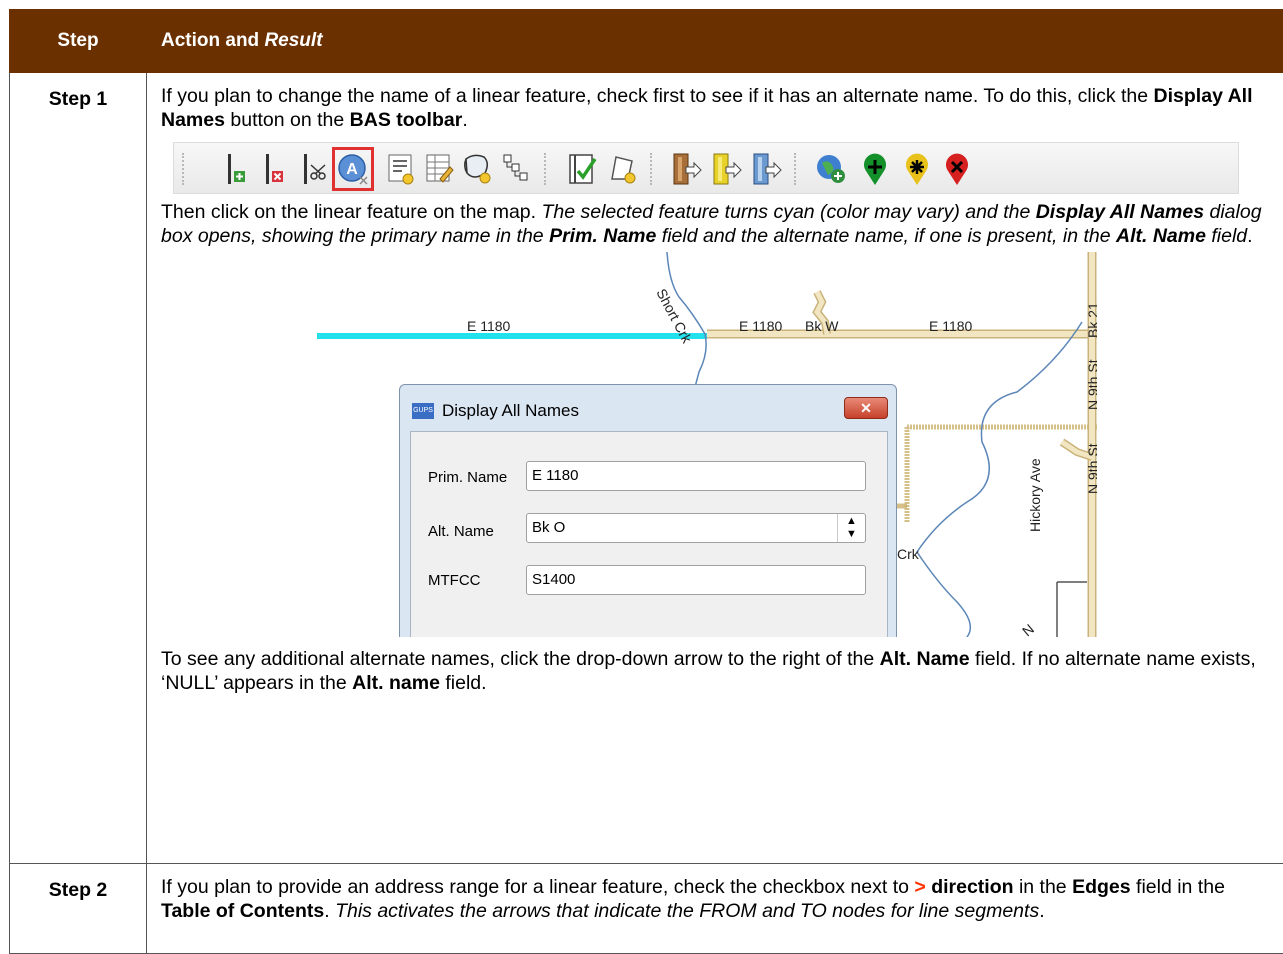 The width and height of the screenshot is (1283, 954). Describe the element at coordinates (1035, 495) in the screenshot. I see `map-label-hickory: Hickory Ave` at that location.